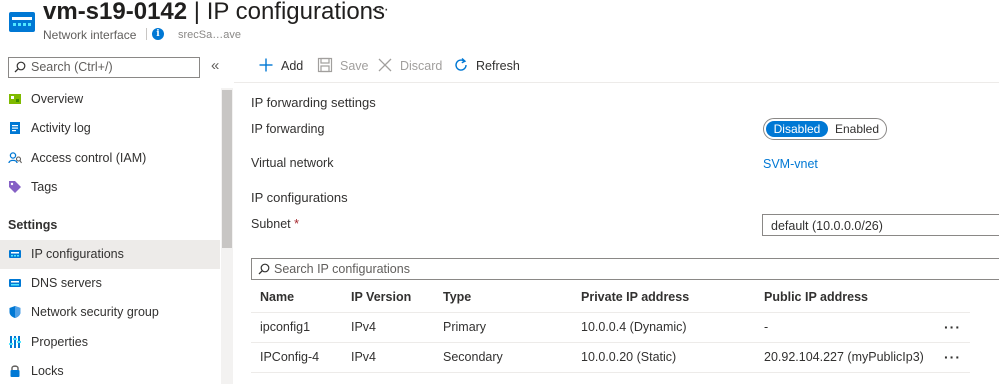 Image resolution: width=999 pixels, height=384 pixels. What do you see at coordinates (461, 64) in the screenshot?
I see `refresh-icon` at bounding box center [461, 64].